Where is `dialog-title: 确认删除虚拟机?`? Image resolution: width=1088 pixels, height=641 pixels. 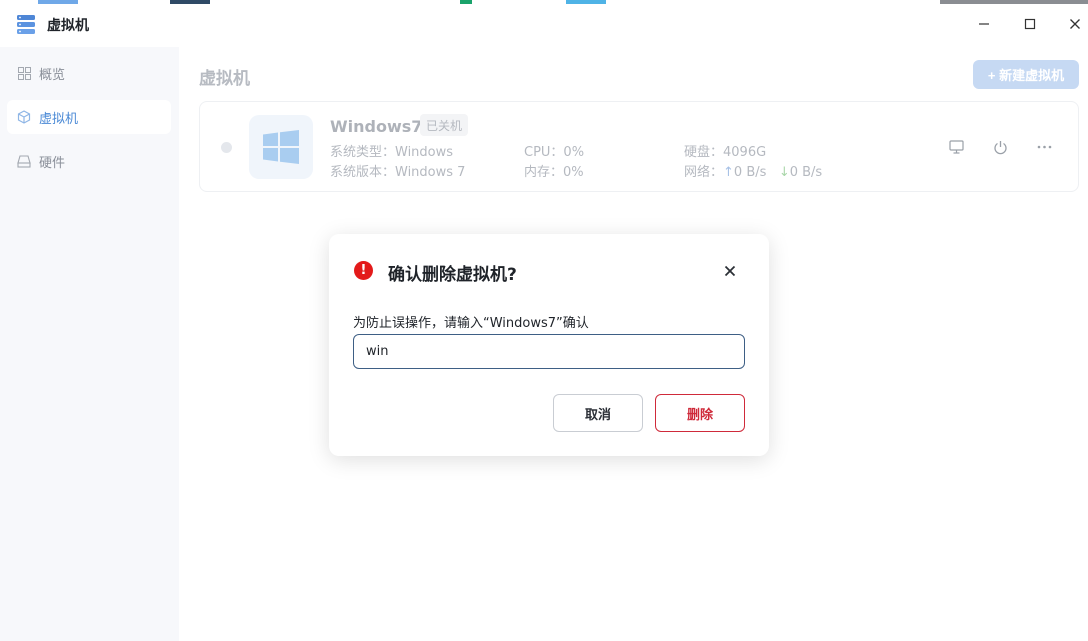
dialog-title: 确认删除虚拟机? is located at coordinates (452, 275).